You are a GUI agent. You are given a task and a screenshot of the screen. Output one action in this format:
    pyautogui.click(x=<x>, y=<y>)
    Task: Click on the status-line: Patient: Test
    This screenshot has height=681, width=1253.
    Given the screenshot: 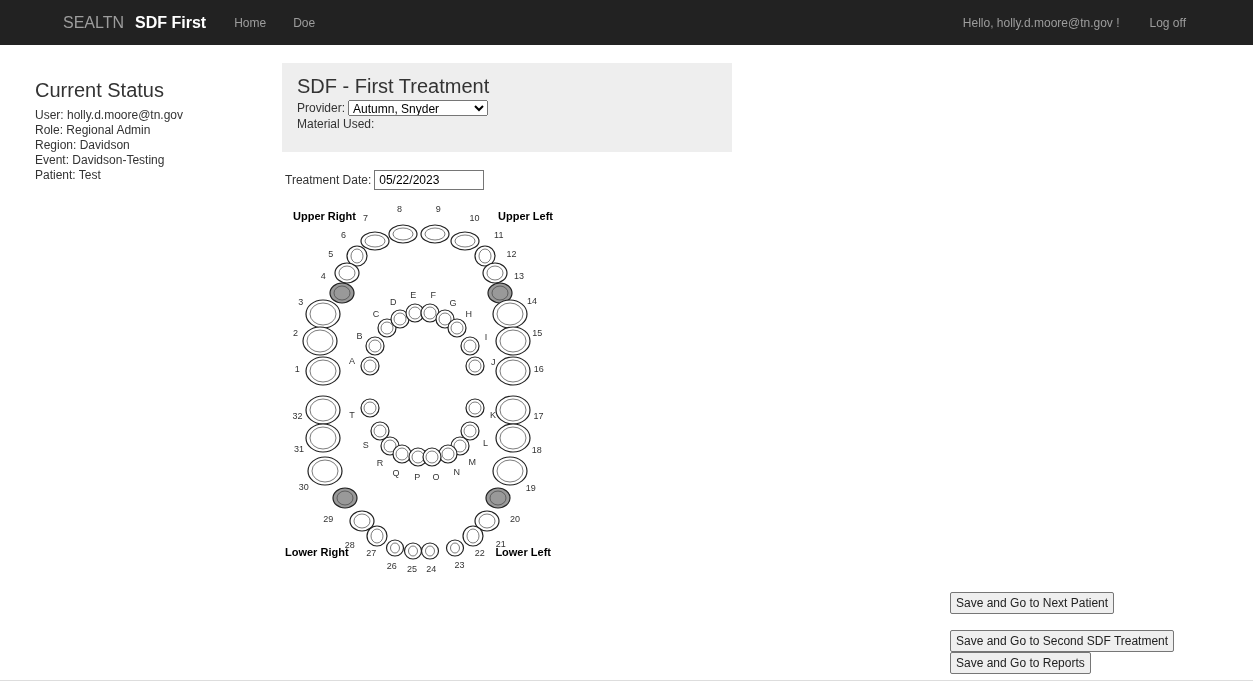 What is the action you would take?
    pyautogui.click(x=68, y=175)
    